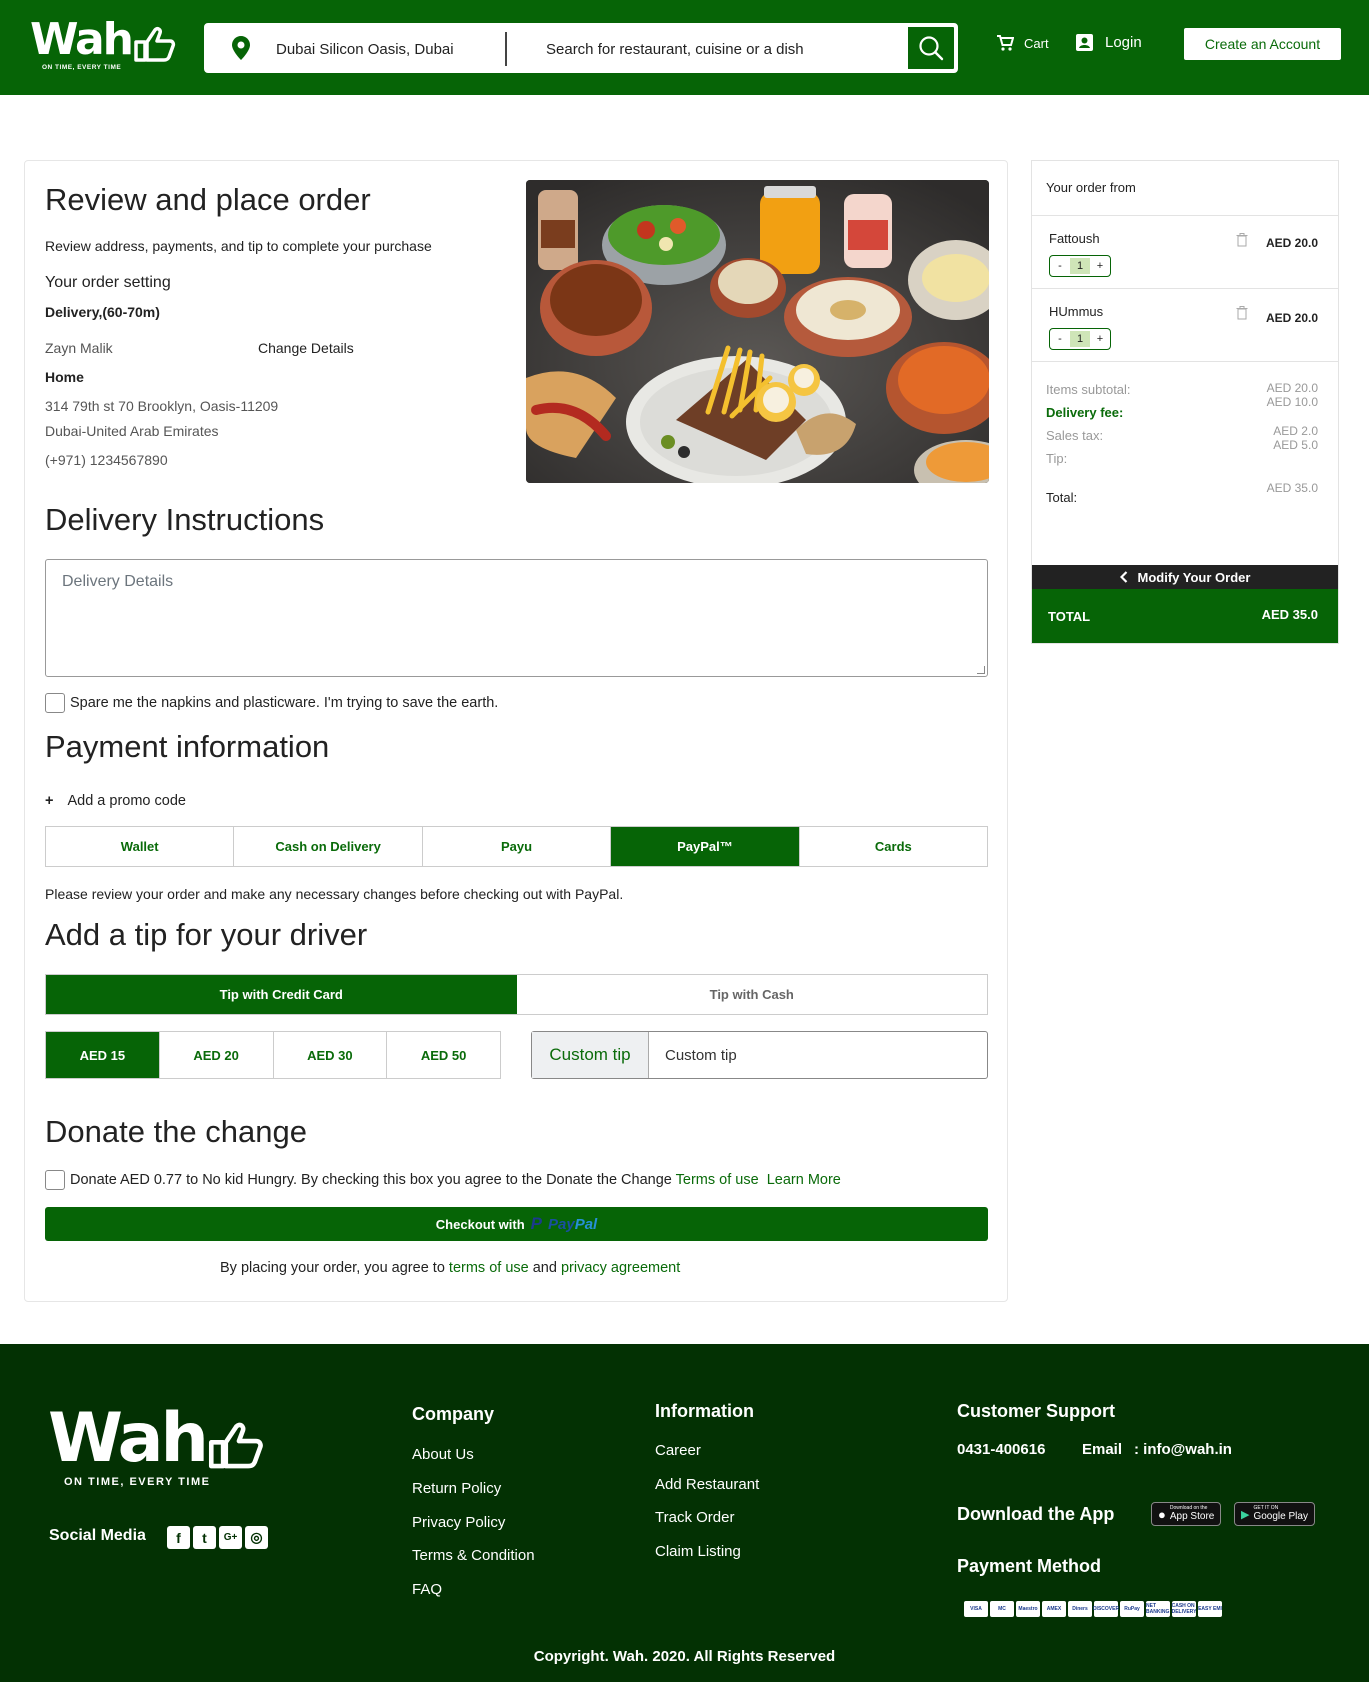 This screenshot has width=1369, height=1682. What do you see at coordinates (115, 801) in the screenshot?
I see `add-promo-code-link: + Add a promo code` at bounding box center [115, 801].